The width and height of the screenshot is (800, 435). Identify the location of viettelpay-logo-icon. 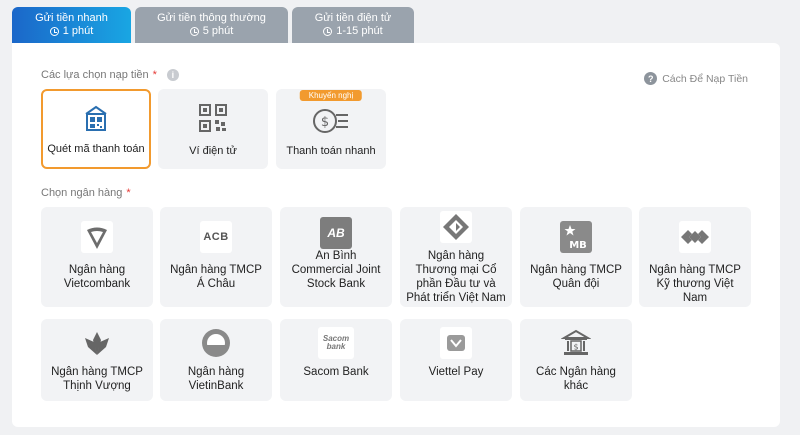
(456, 343).